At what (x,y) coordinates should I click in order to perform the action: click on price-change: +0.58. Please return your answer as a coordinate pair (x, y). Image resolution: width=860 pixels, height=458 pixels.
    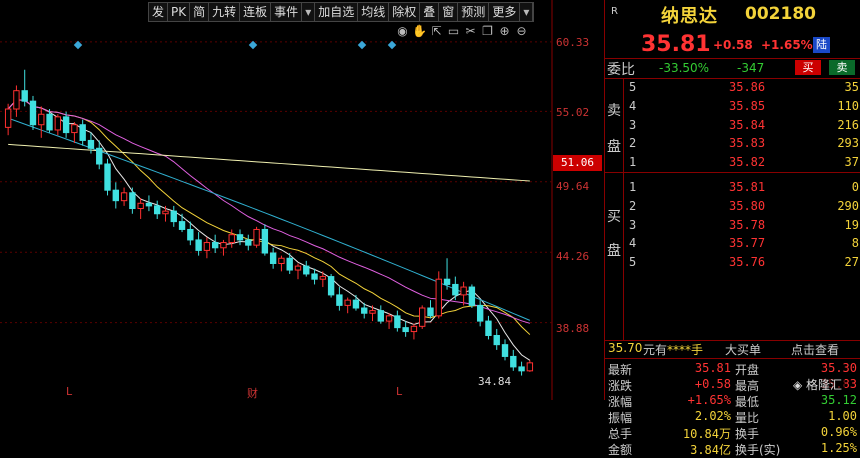
    Looking at the image, I should click on (733, 45).